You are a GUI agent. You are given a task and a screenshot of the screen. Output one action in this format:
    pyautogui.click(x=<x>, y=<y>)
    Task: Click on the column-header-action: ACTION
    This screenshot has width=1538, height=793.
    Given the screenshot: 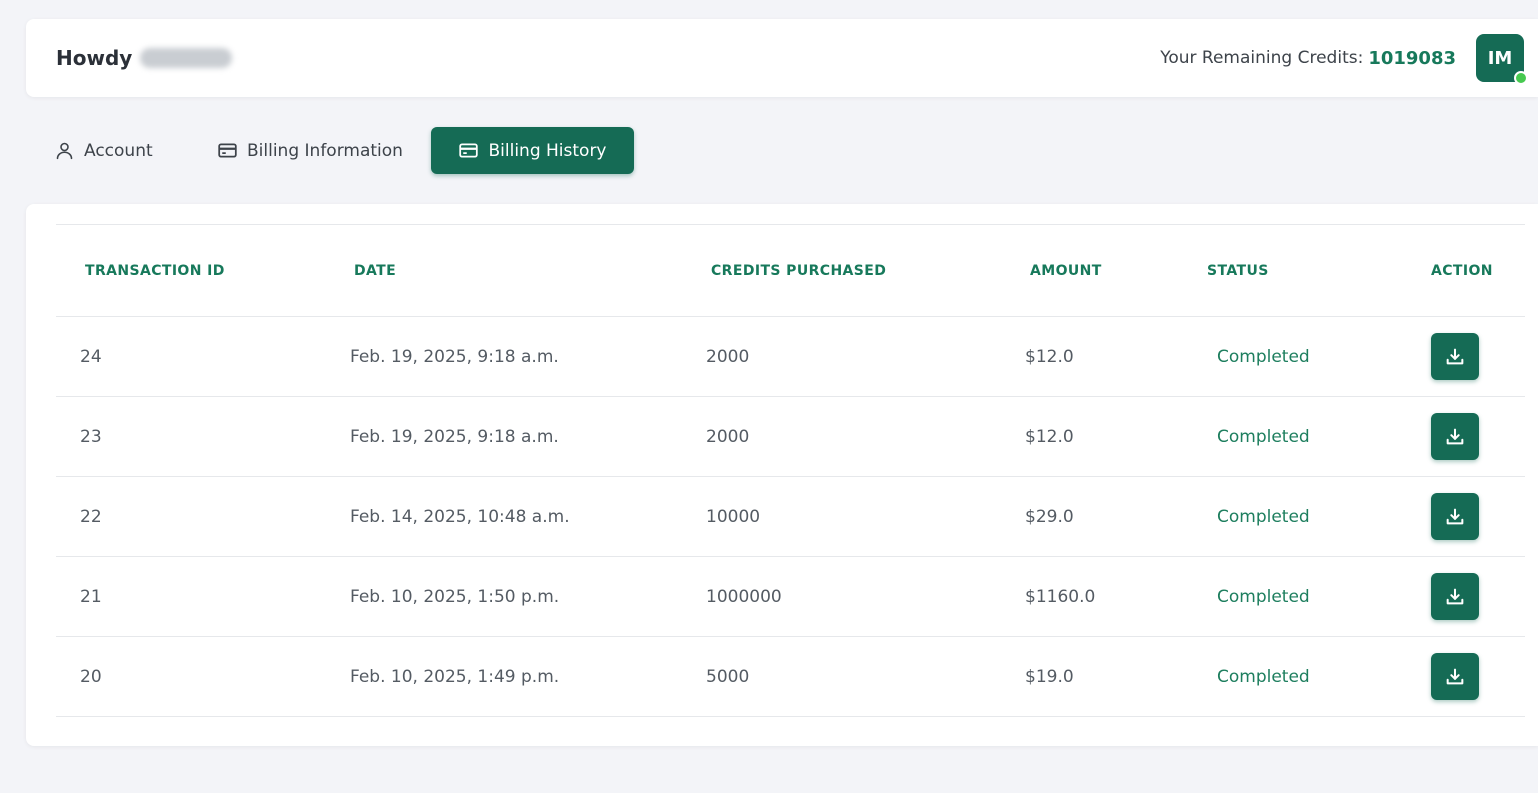 What is the action you would take?
    pyautogui.click(x=1462, y=271)
    